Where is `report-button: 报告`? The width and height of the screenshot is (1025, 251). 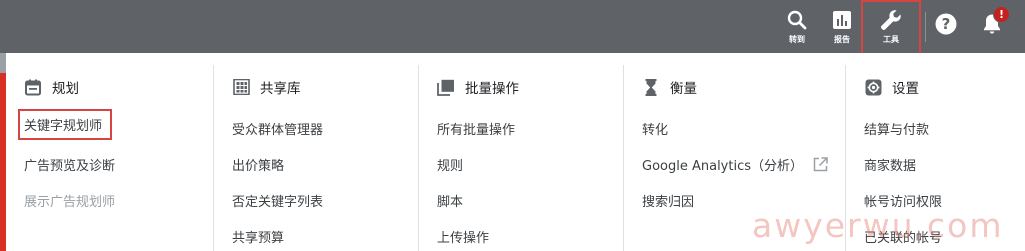
report-button: 报告 is located at coordinates (842, 26).